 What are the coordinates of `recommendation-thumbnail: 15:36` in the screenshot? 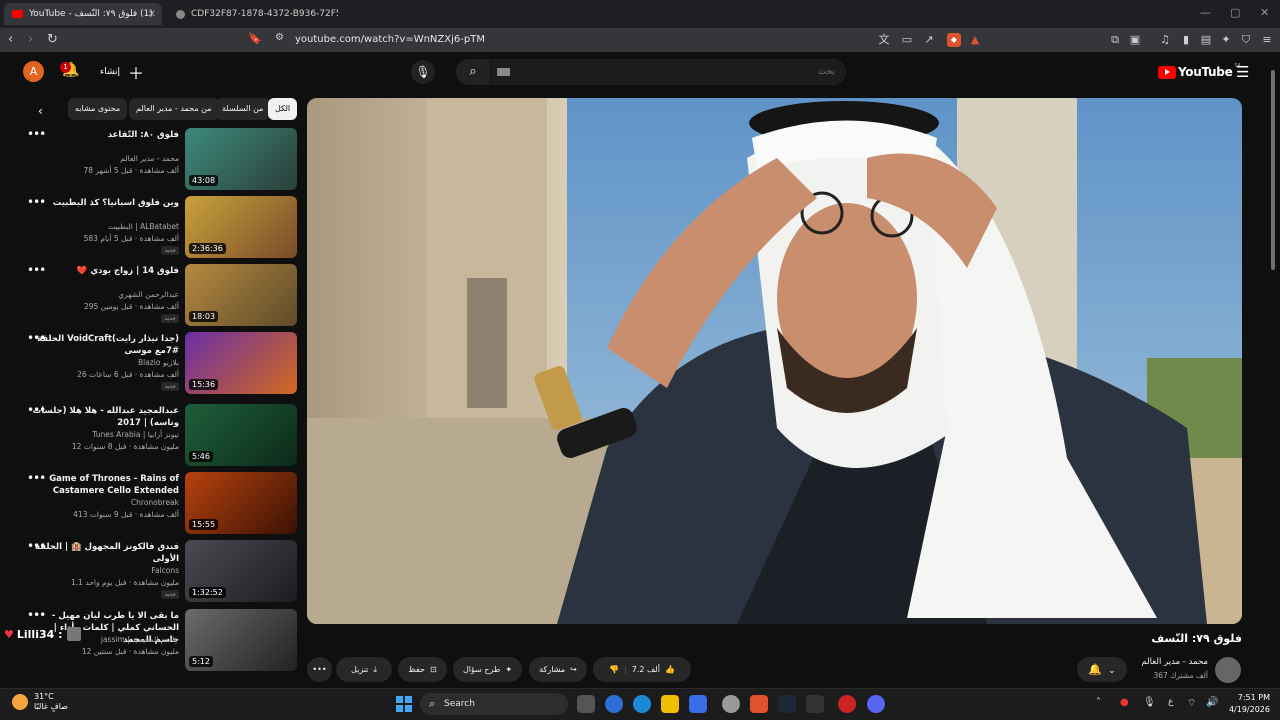 It's located at (241, 363).